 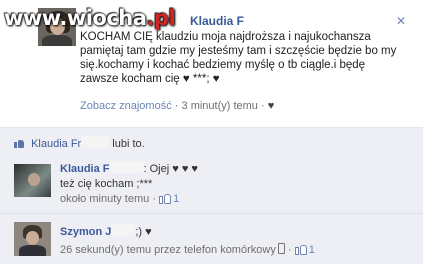 I want to click on post-time: 3 minut(y) temu, so click(x=220, y=106).